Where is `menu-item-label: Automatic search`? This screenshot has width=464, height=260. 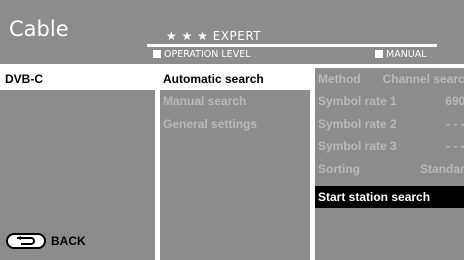 menu-item-label: Automatic search is located at coordinates (213, 79).